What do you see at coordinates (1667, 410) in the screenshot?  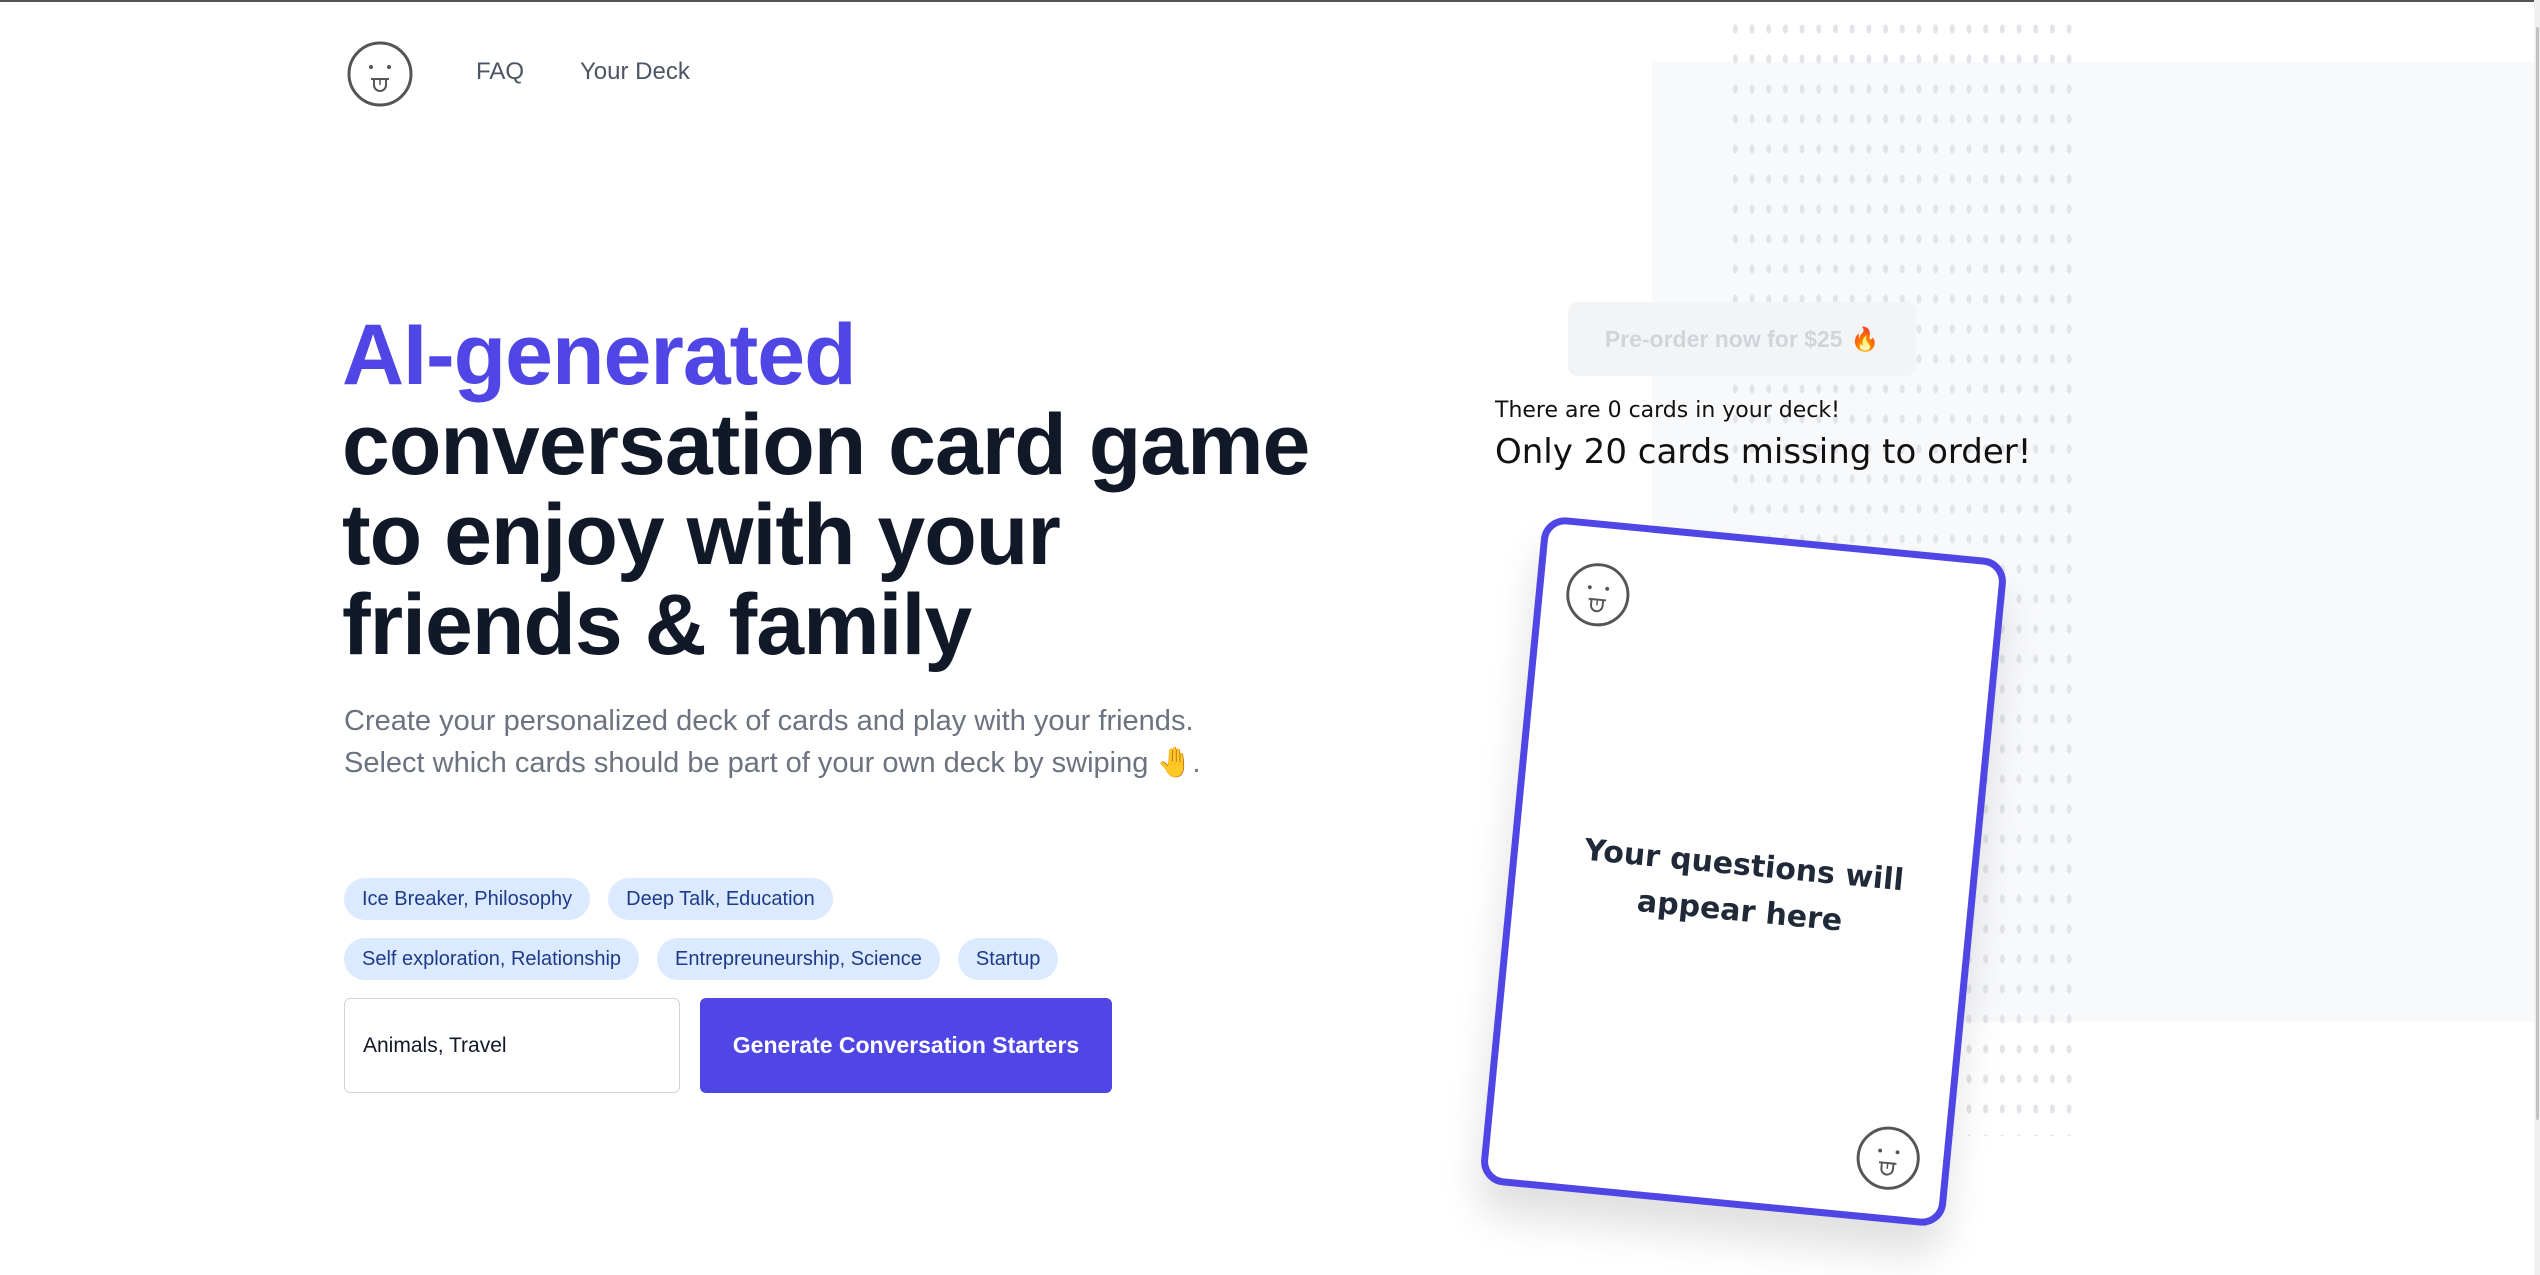 I see `deck-count-text: There are 0 cards in your deck!` at bounding box center [1667, 410].